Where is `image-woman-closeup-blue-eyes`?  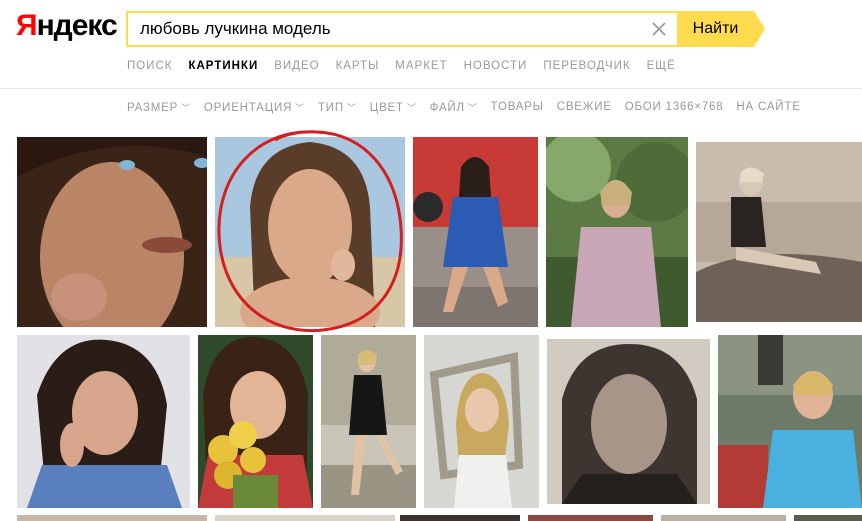 image-woman-closeup-blue-eyes is located at coordinates (112, 232).